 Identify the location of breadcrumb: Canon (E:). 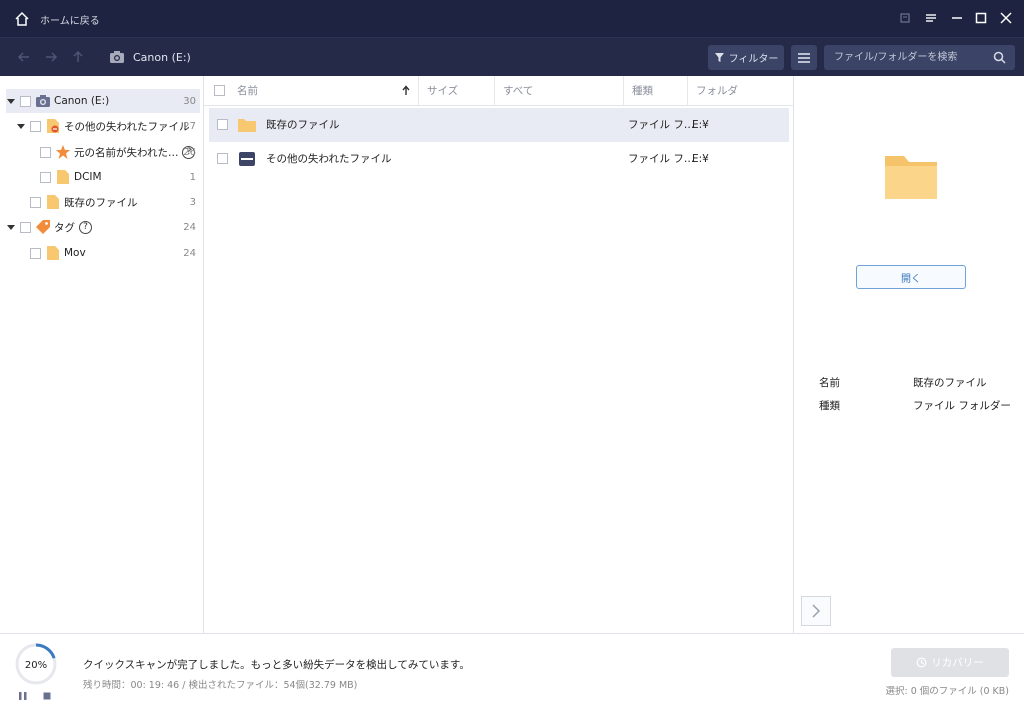
(162, 57).